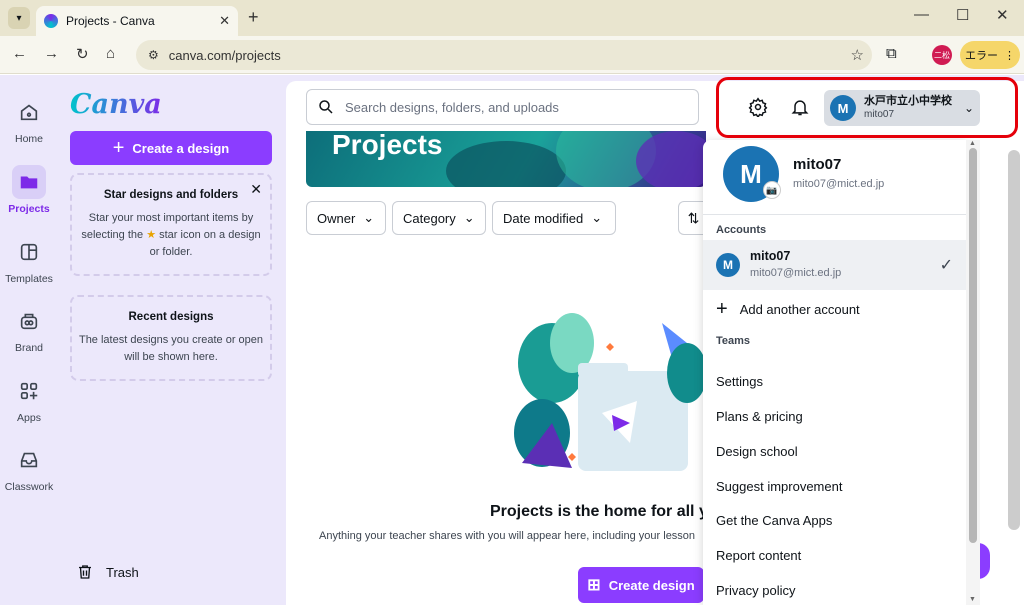  Describe the element at coordinates (891, 53) in the screenshot. I see `extensions-icon: ⧉` at that location.